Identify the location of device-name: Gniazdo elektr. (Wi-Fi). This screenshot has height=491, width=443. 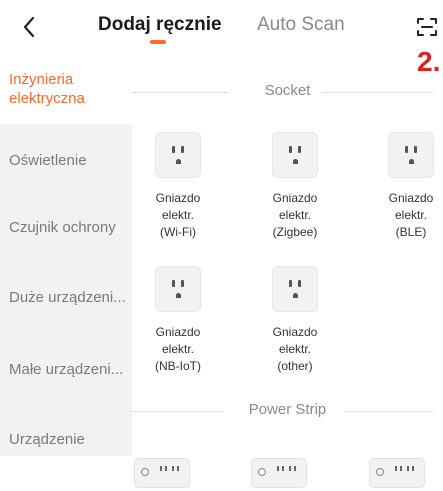
(178, 215).